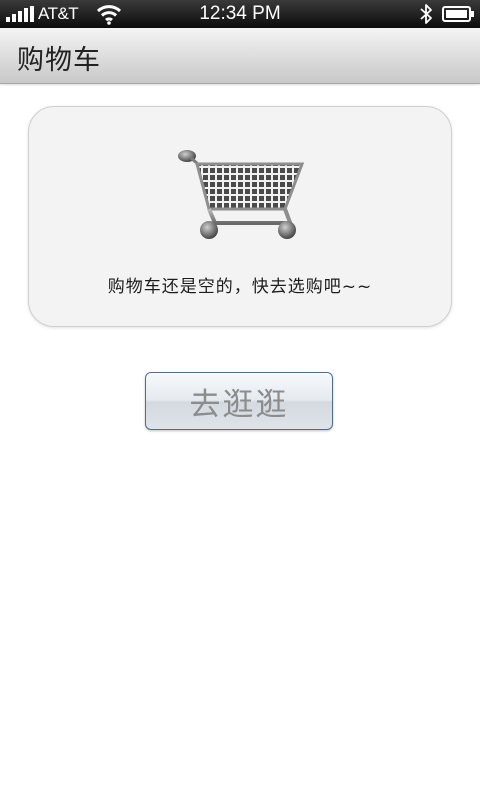  Describe the element at coordinates (426, 14) in the screenshot. I see `bluetooth-icon` at that location.